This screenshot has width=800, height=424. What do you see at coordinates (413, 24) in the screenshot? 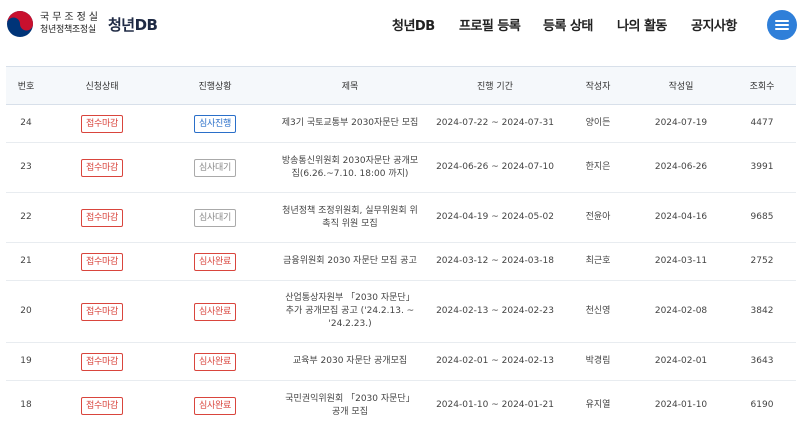
I see `nav-youth-db: 청년DB` at bounding box center [413, 24].